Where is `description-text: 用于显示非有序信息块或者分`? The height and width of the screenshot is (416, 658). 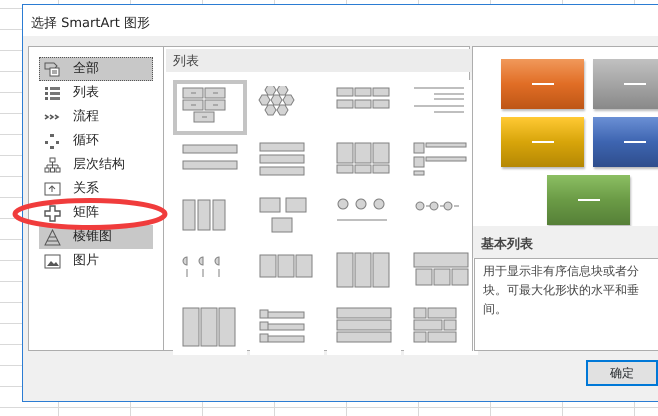
description-text: 用于显示非有序信息块或者分 is located at coordinates (561, 271).